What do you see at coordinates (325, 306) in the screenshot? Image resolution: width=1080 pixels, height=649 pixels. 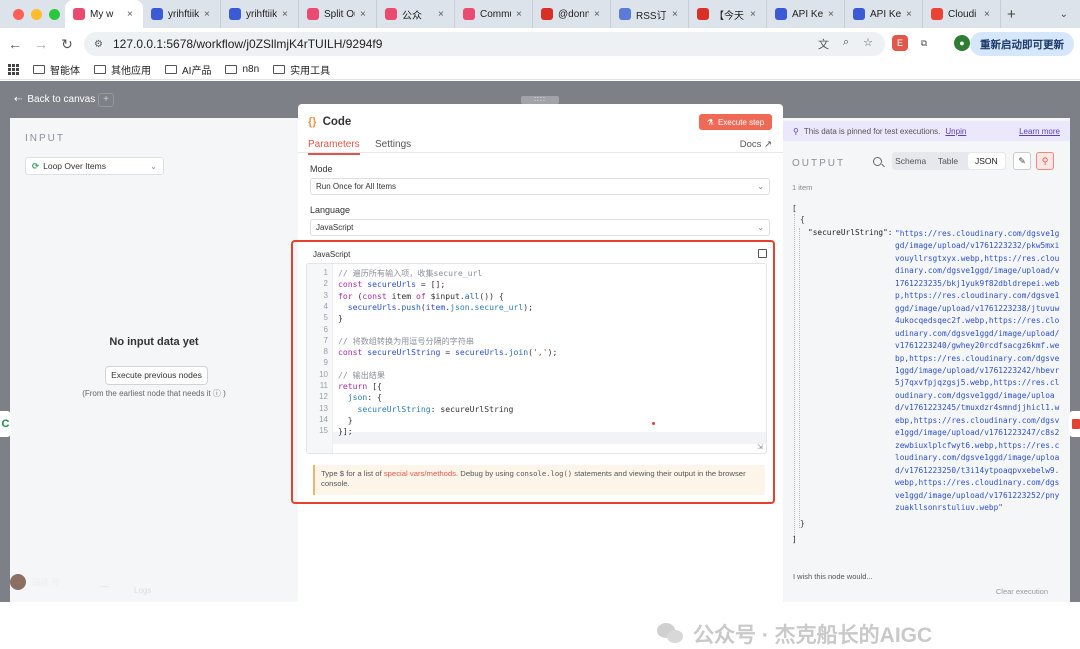 I see `line-number: 4` at bounding box center [325, 306].